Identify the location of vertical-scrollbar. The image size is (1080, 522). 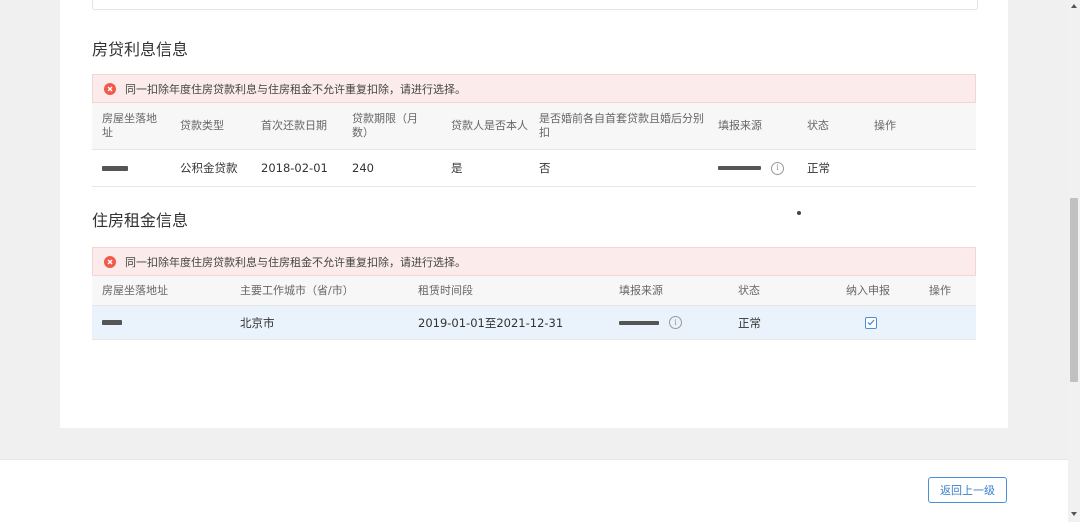
(1074, 260).